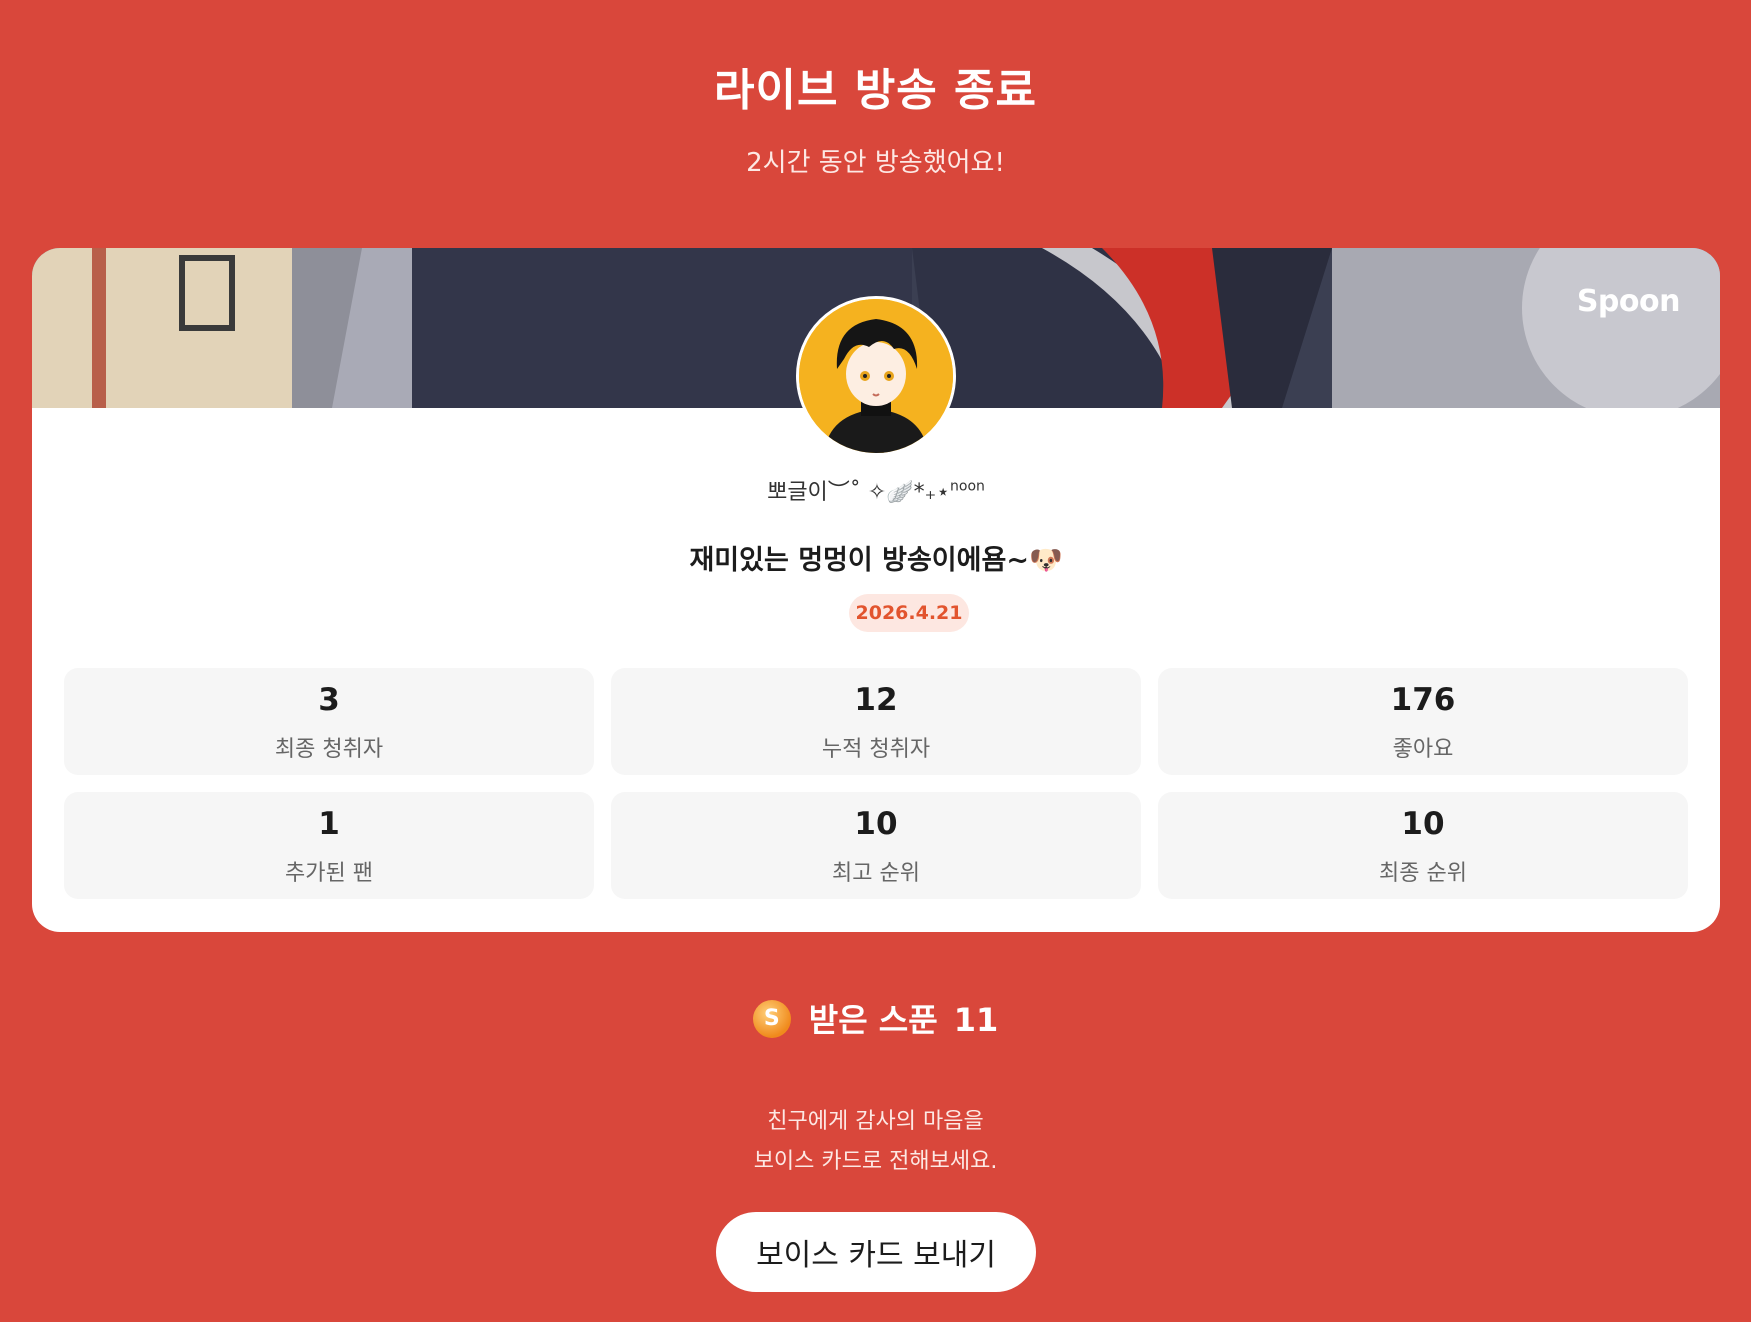 This screenshot has height=1322, width=1751. I want to click on stat-label: 최고 순위, so click(876, 873).